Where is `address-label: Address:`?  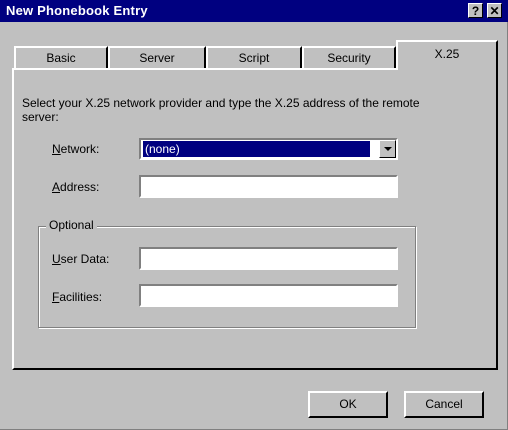 address-label: Address: is located at coordinates (76, 187).